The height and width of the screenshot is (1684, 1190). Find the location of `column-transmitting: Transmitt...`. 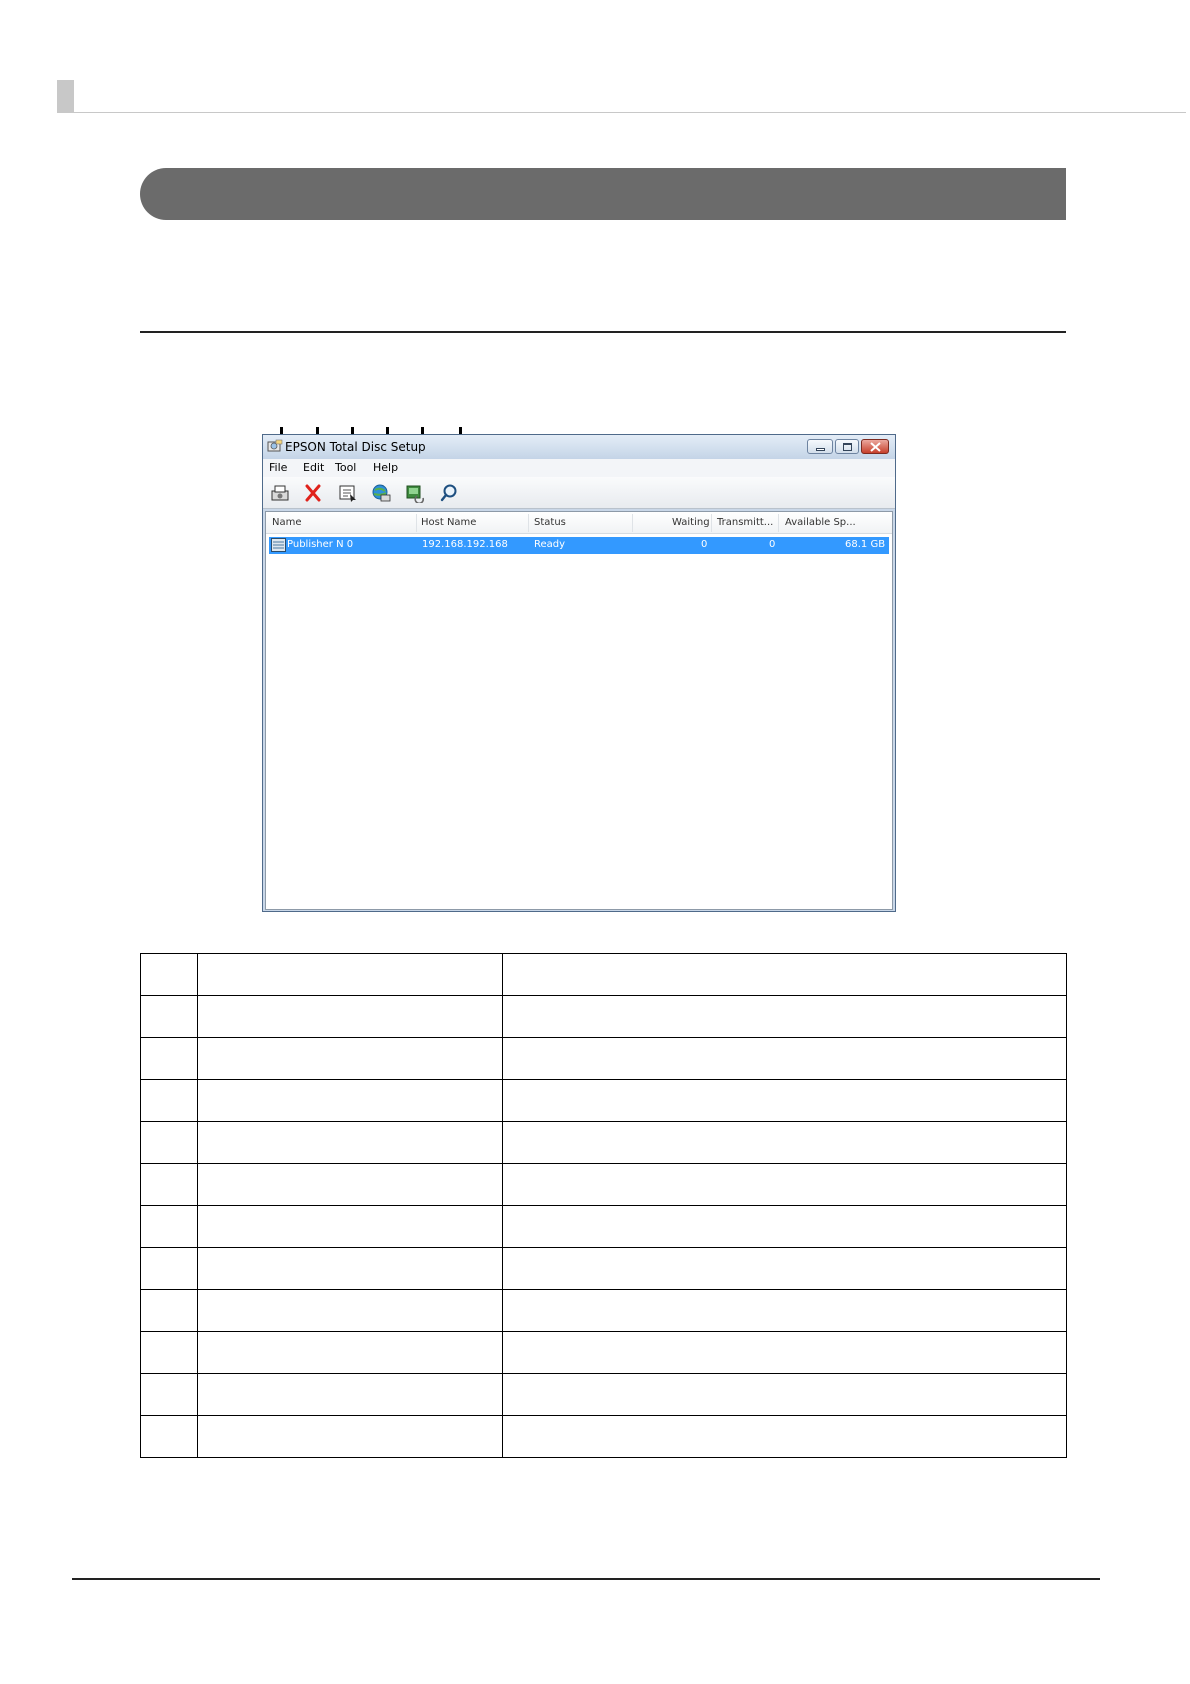

column-transmitting: Transmitt... is located at coordinates (745, 522).